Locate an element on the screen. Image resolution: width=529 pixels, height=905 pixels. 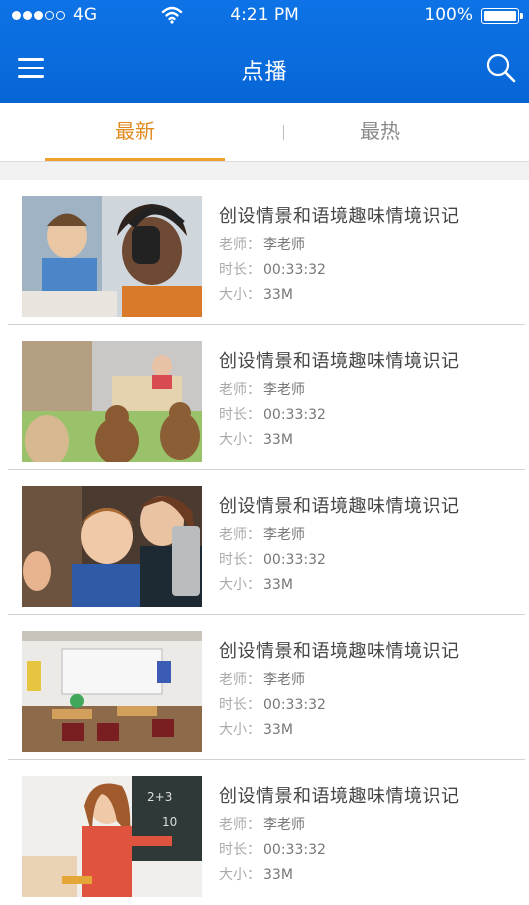
app-header: 4G 4:21 PM 100% 点播 is located at coordinates (264, 51).